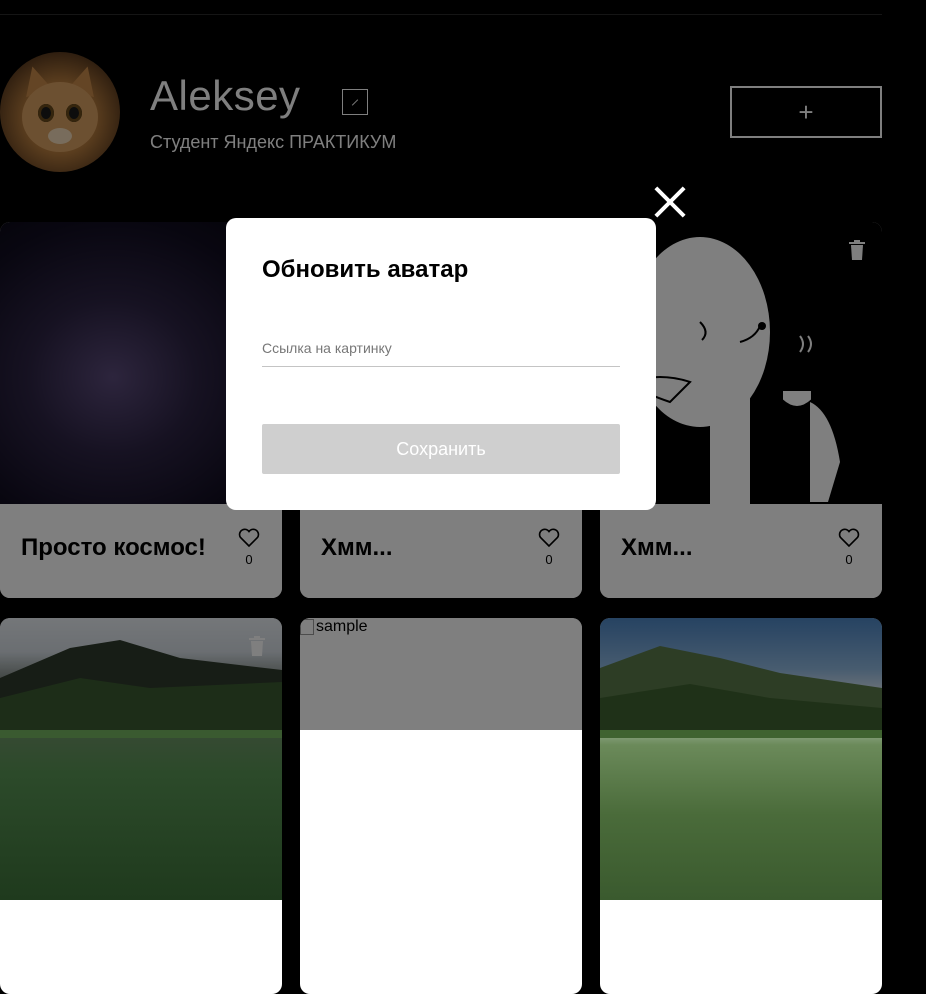  Describe the element at coordinates (441, 348) in the screenshot. I see `avatar-url-input` at that location.